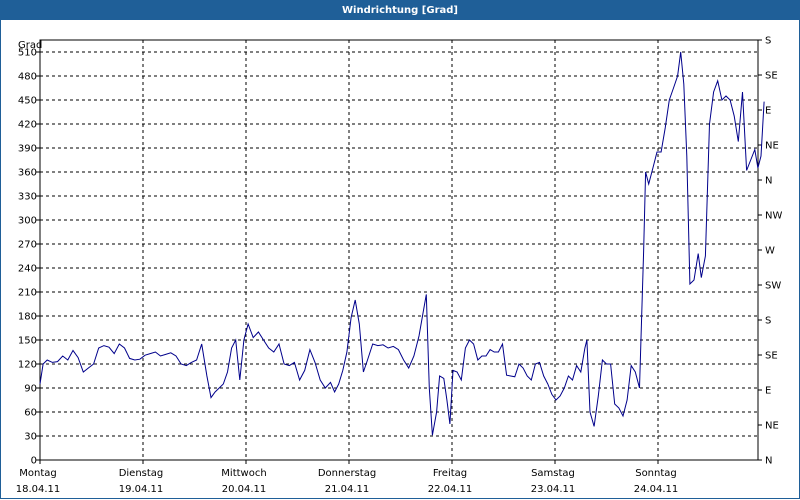 This screenshot has width=800, height=500. Describe the element at coordinates (553, 473) in the screenshot. I see `x-tick-day: Samstag` at that location.